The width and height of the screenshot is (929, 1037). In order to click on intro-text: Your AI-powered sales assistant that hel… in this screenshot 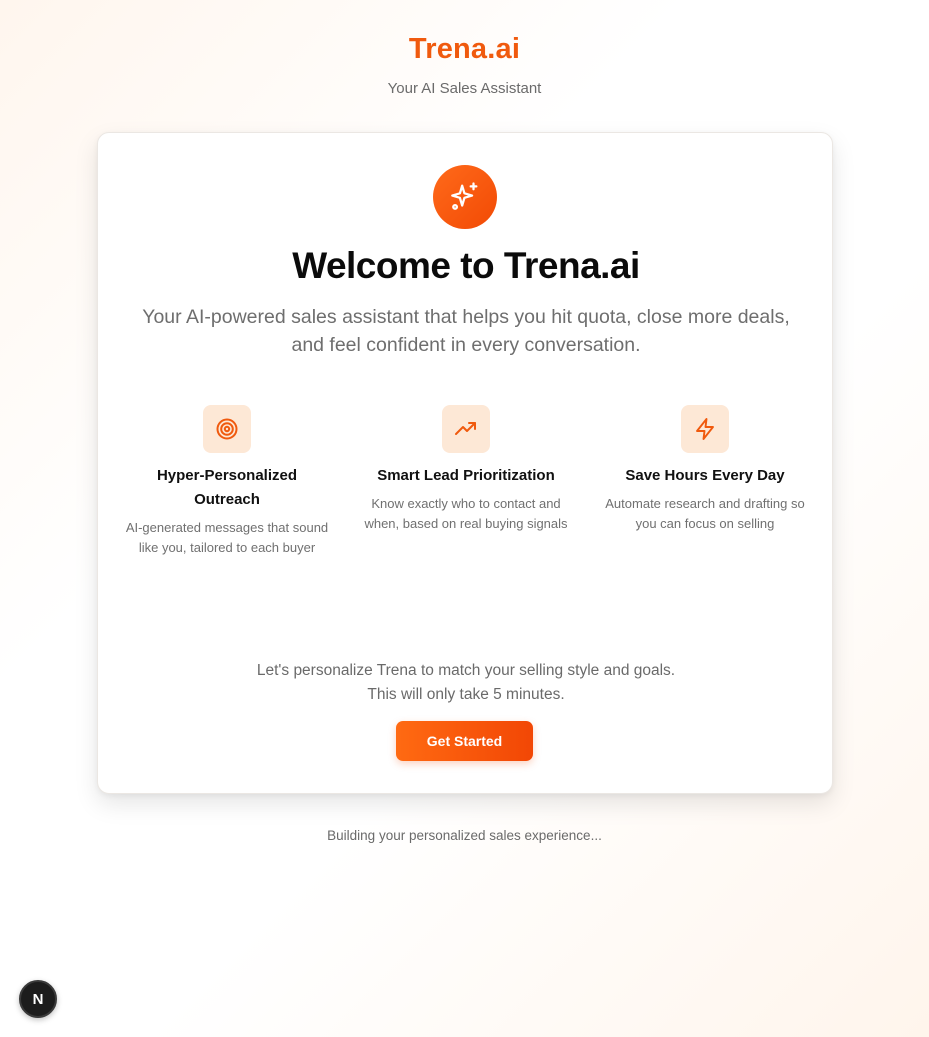, I will do `click(466, 331)`.